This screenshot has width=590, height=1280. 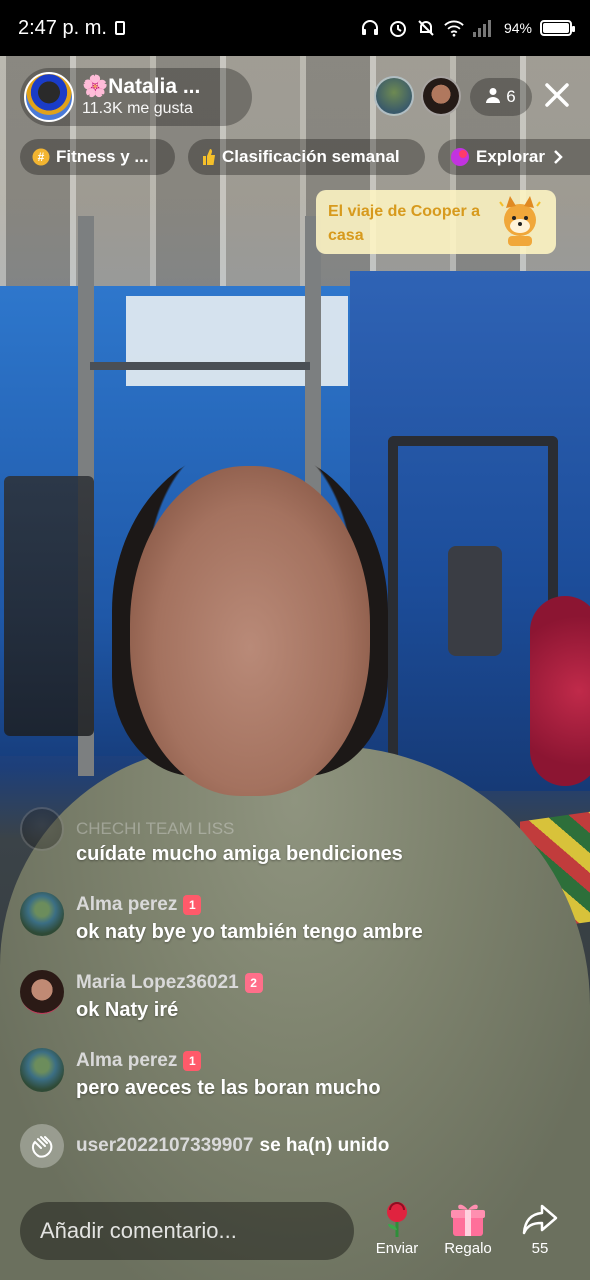 What do you see at coordinates (468, 1219) in the screenshot?
I see `gift-icon` at bounding box center [468, 1219].